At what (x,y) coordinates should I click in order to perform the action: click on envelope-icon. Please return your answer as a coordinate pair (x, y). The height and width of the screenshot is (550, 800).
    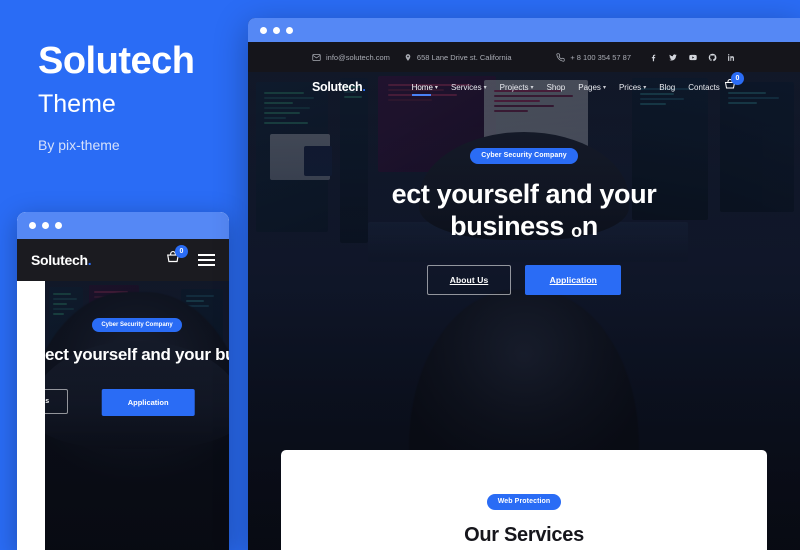
    Looking at the image, I should click on (316, 57).